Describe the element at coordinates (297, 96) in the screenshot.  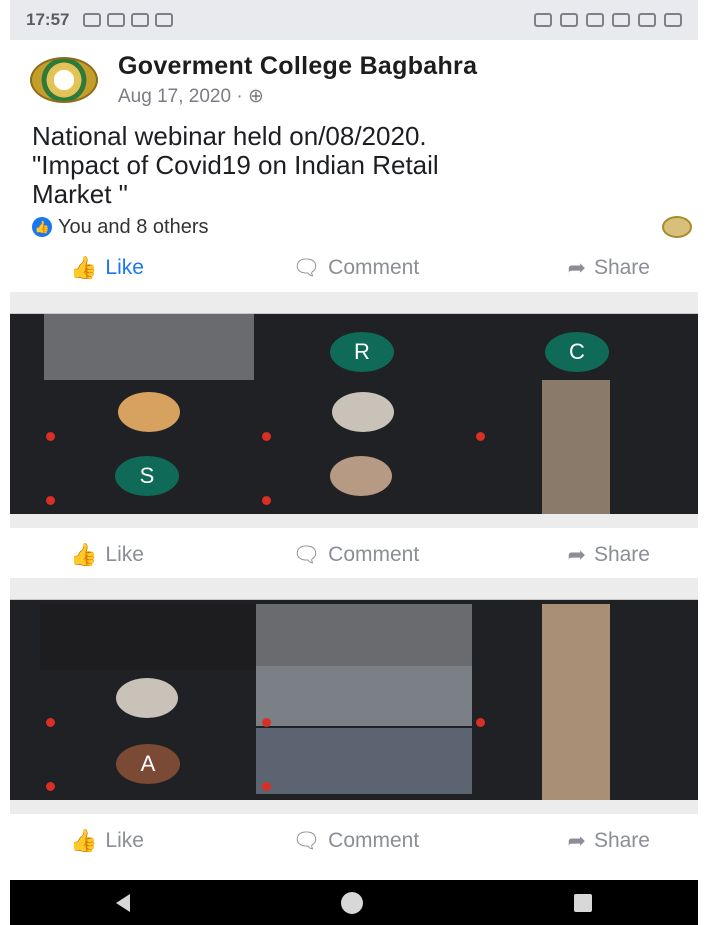
I see `post-date: Aug 17, 2020 · ⊕` at that location.